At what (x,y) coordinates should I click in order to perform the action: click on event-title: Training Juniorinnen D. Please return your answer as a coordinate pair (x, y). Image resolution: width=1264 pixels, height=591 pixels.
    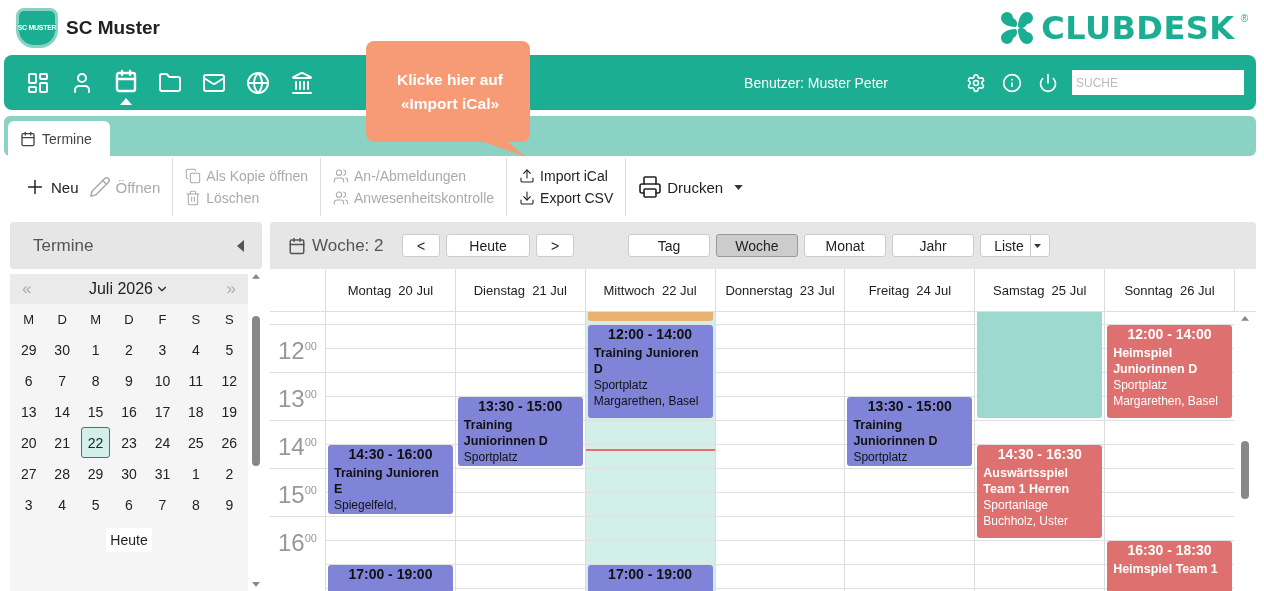
    Looking at the image, I should click on (896, 433).